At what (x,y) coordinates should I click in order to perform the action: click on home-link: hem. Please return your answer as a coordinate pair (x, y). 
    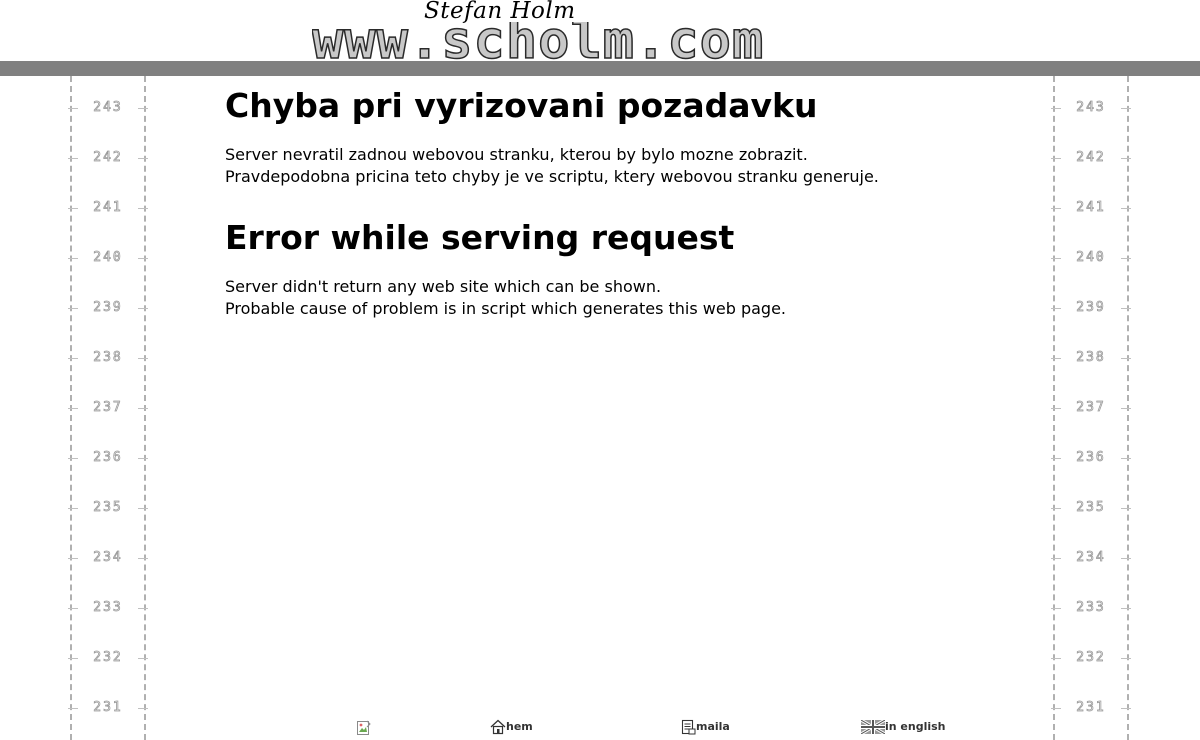
    Looking at the image, I should click on (511, 727).